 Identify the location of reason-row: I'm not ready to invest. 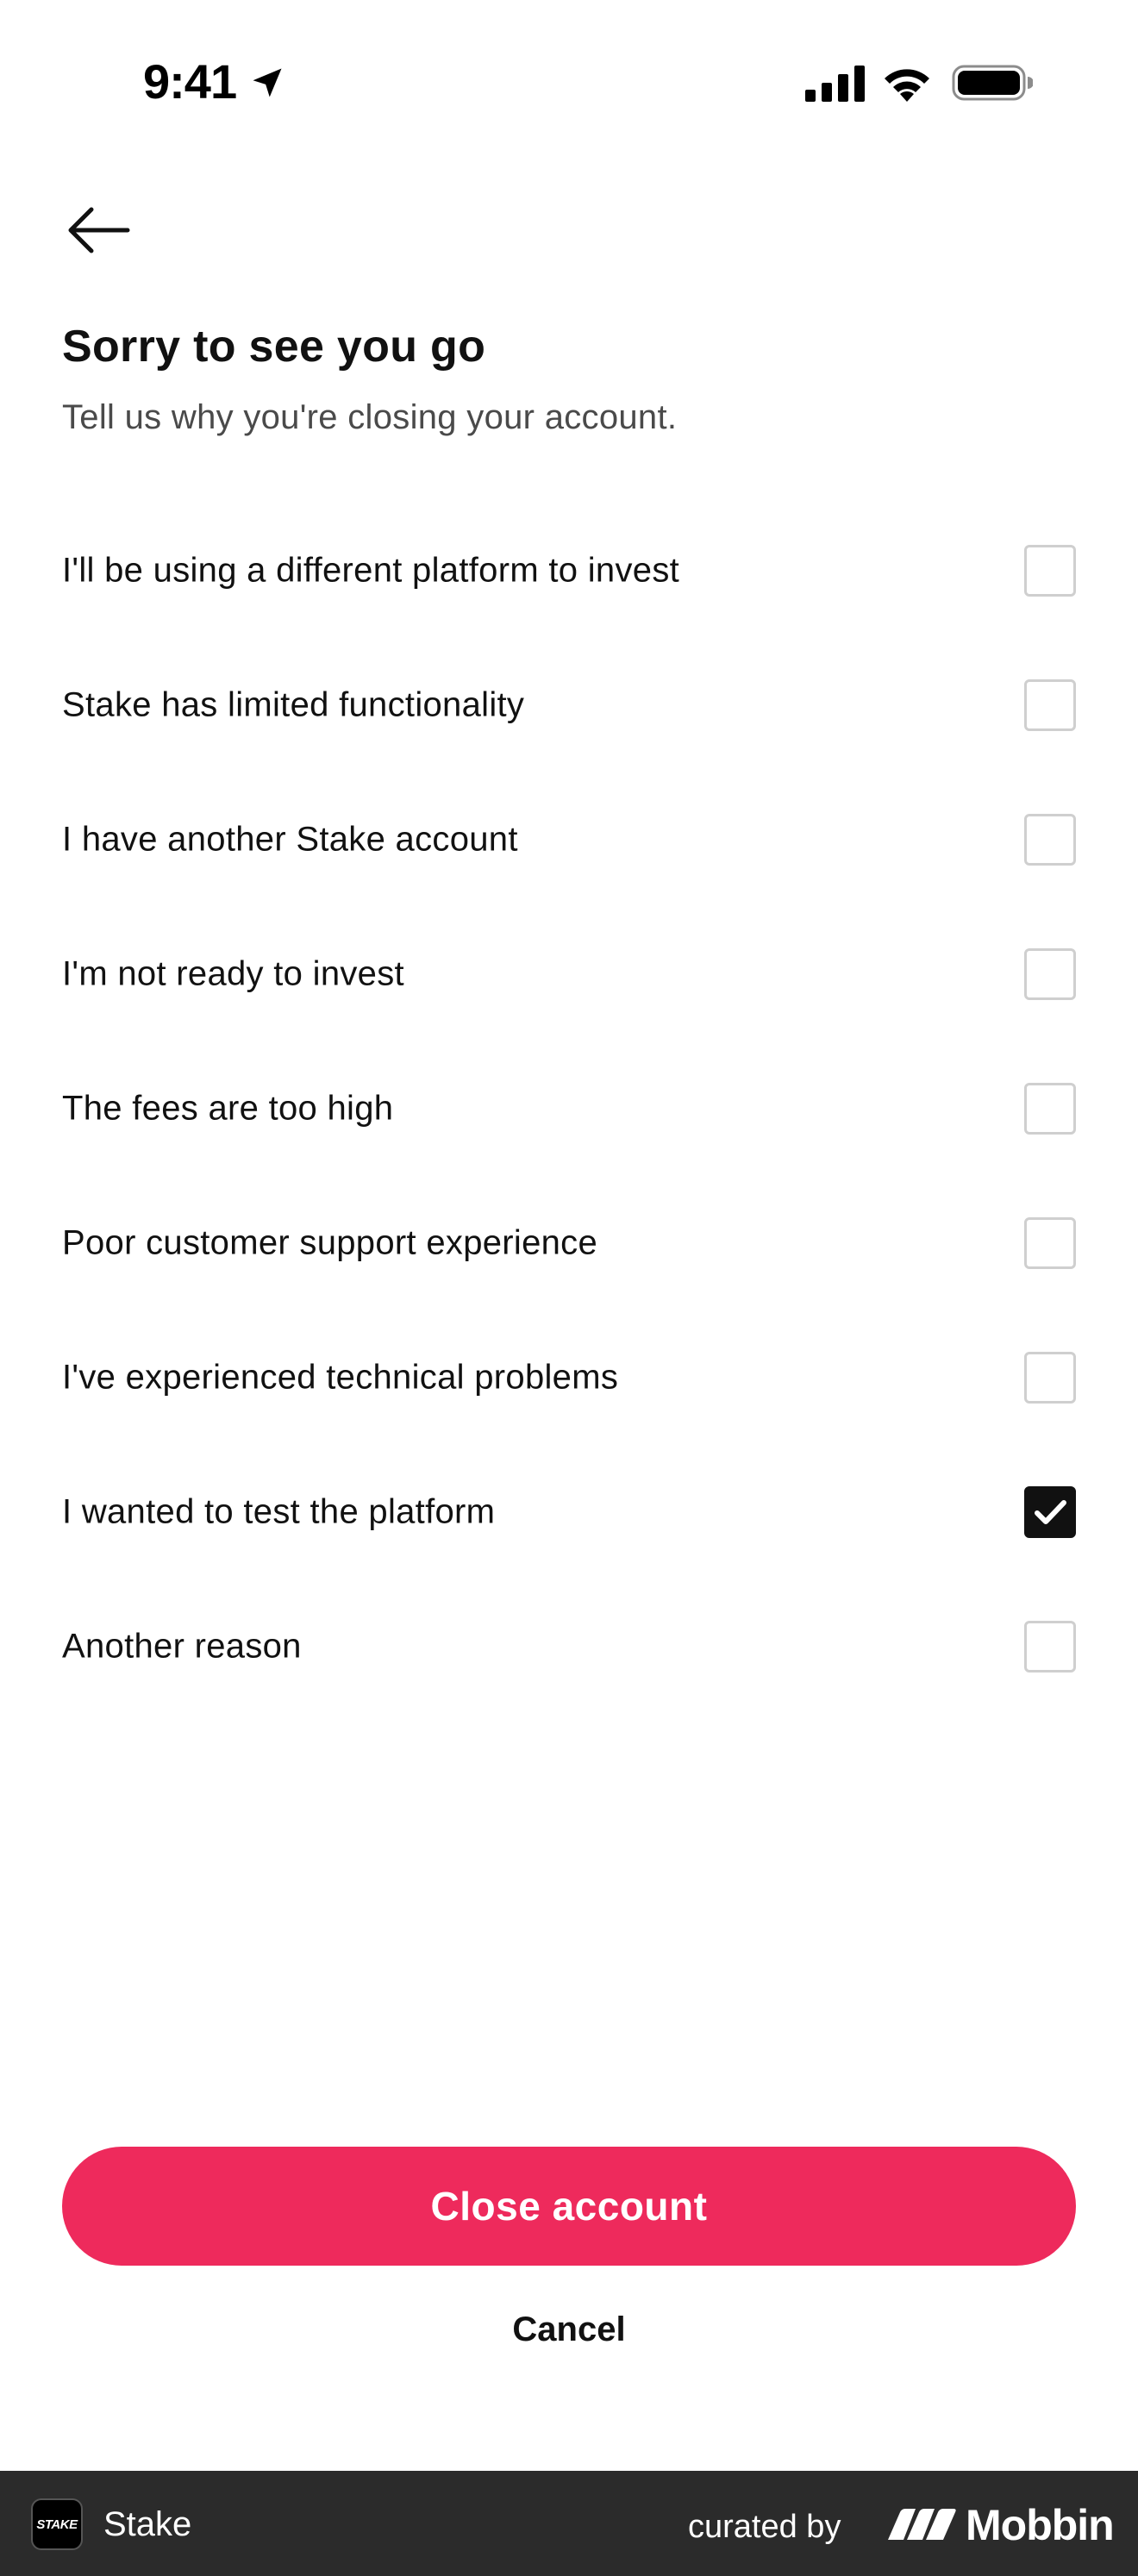
(569, 974).